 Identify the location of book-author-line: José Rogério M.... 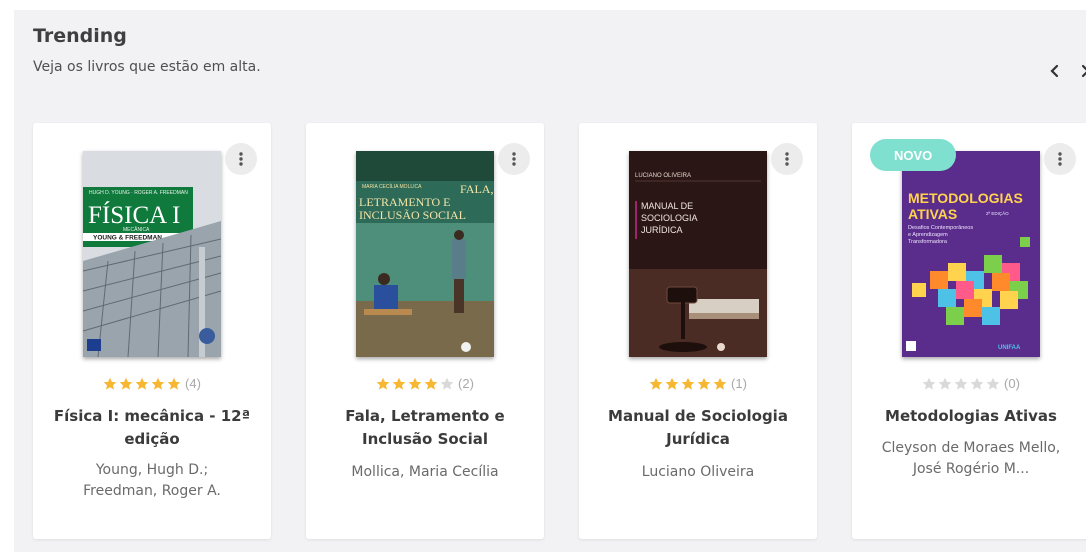
(971, 469).